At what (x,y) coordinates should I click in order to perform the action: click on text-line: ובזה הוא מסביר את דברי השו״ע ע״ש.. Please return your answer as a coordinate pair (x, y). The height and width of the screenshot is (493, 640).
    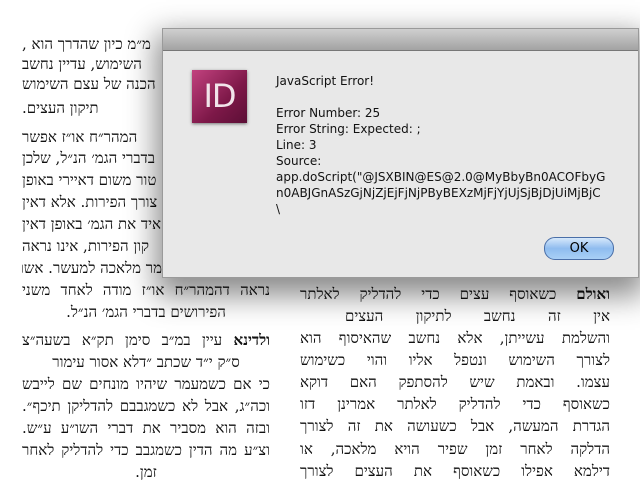
    Looking at the image, I should click on (146, 428).